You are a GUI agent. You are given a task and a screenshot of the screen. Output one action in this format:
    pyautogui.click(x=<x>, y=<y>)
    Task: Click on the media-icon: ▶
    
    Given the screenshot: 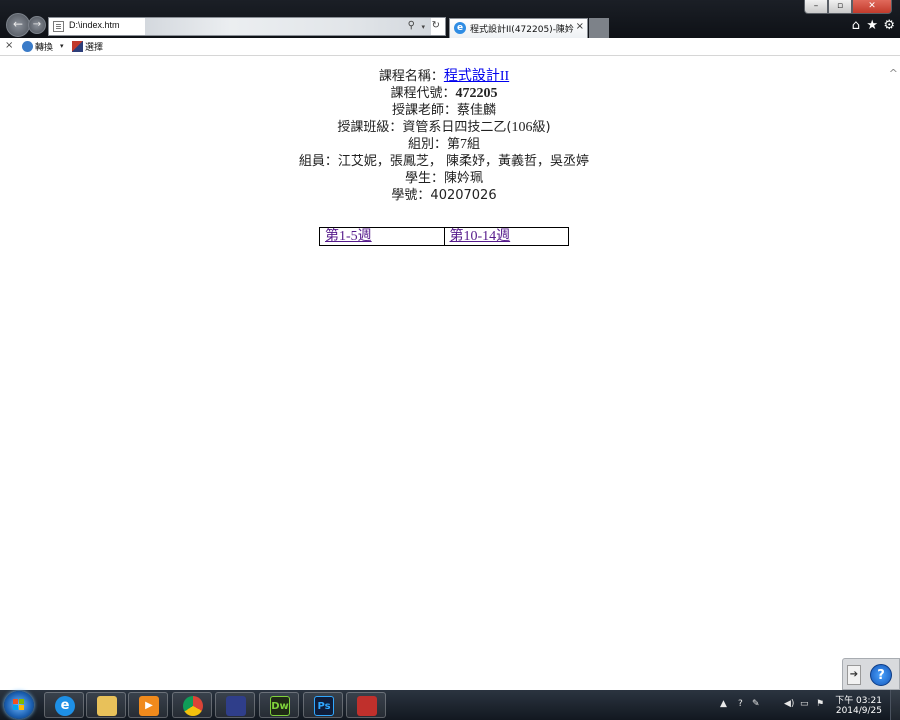 What is the action you would take?
    pyautogui.click(x=149, y=706)
    